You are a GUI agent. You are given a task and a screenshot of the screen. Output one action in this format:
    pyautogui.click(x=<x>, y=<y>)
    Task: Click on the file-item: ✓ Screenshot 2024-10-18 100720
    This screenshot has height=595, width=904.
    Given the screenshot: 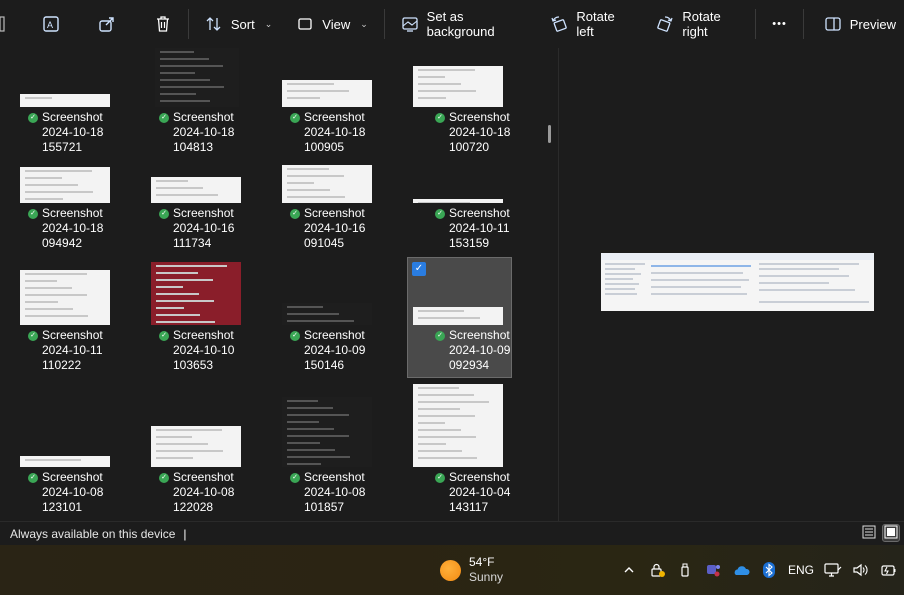 What is the action you would take?
    pyautogui.click(x=490, y=132)
    